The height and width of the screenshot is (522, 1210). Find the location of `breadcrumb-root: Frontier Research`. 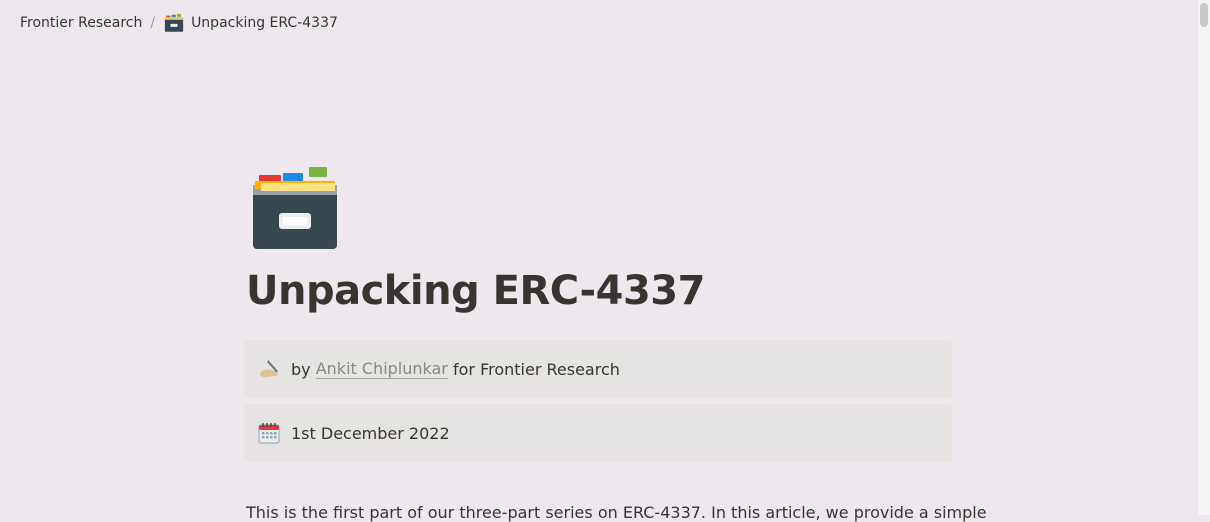

breadcrumb-root: Frontier Research is located at coordinates (81, 23).